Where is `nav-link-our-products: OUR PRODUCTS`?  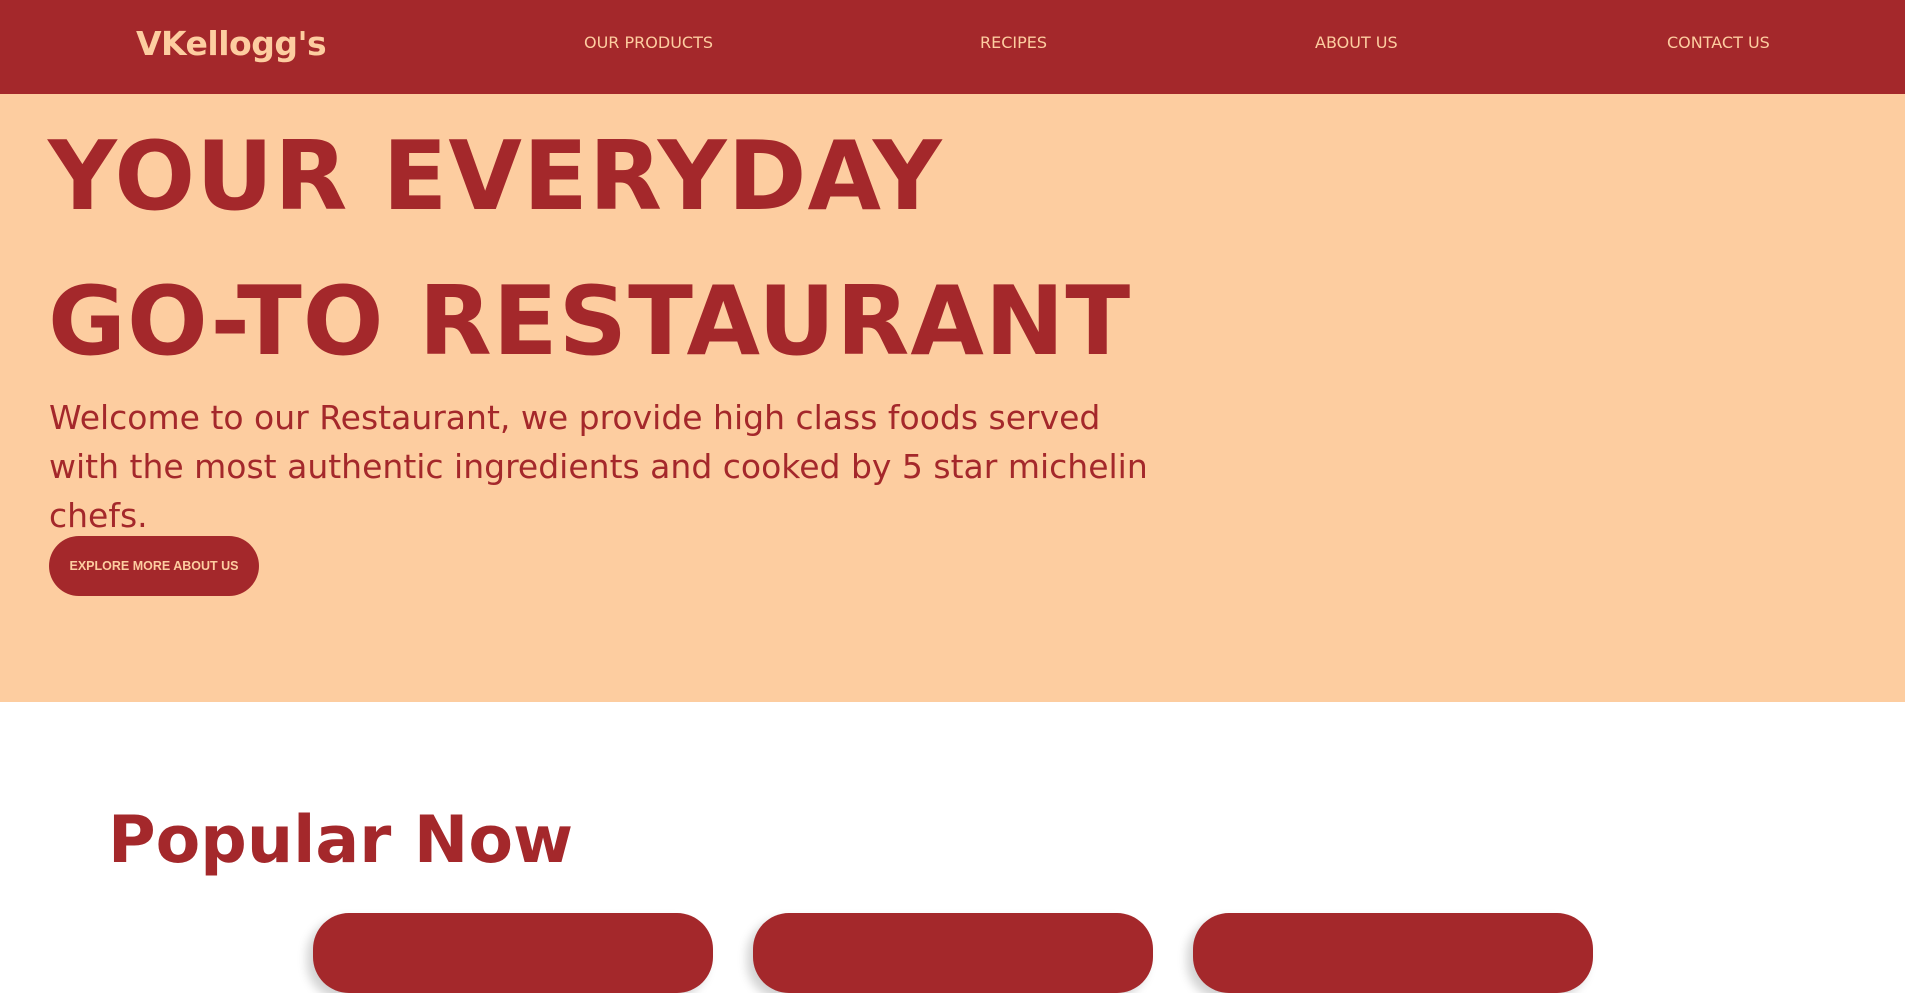 nav-link-our-products: OUR PRODUCTS is located at coordinates (648, 42).